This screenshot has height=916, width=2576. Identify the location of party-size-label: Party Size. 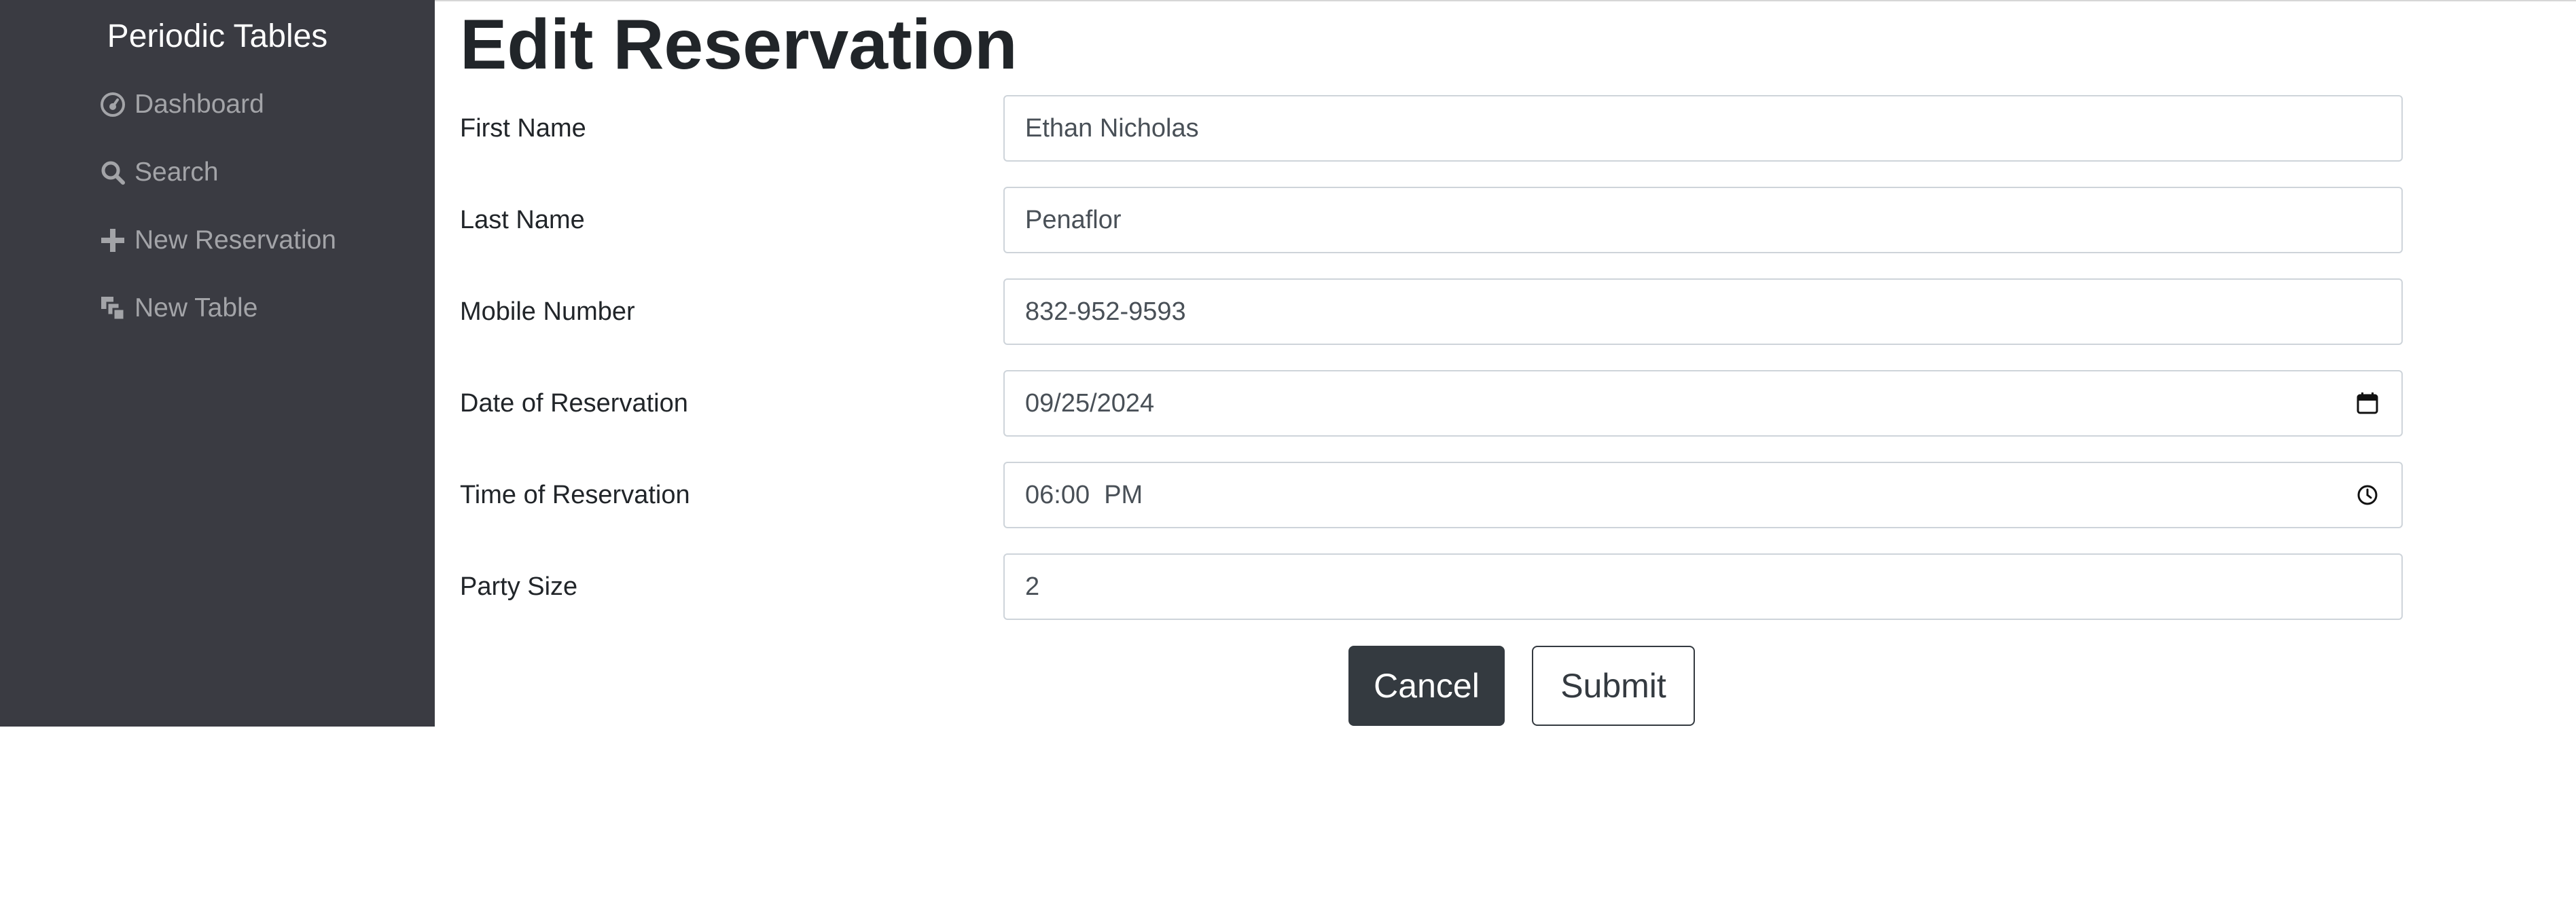
(519, 586).